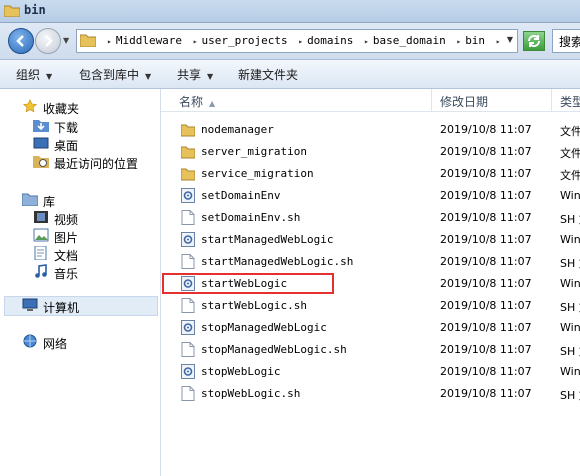  I want to click on column-header-bar: 名称 ▲ 修改日期 类型, so click(370, 100).